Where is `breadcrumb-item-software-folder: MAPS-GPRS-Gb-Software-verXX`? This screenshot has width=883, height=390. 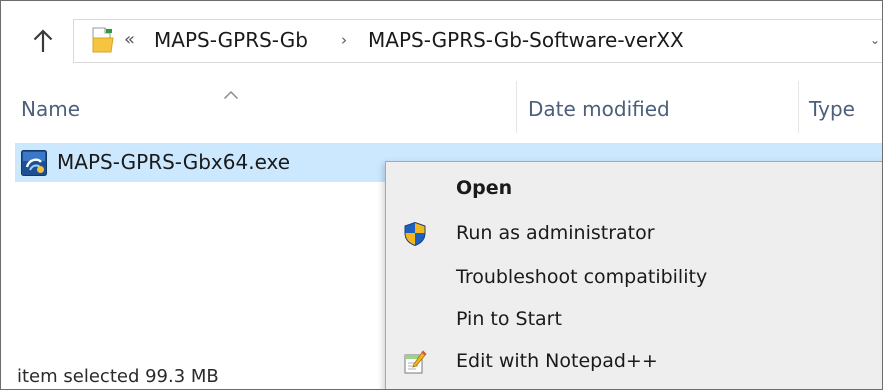 breadcrumb-item-software-folder: MAPS-GPRS-Gb-Software-verXX is located at coordinates (526, 40).